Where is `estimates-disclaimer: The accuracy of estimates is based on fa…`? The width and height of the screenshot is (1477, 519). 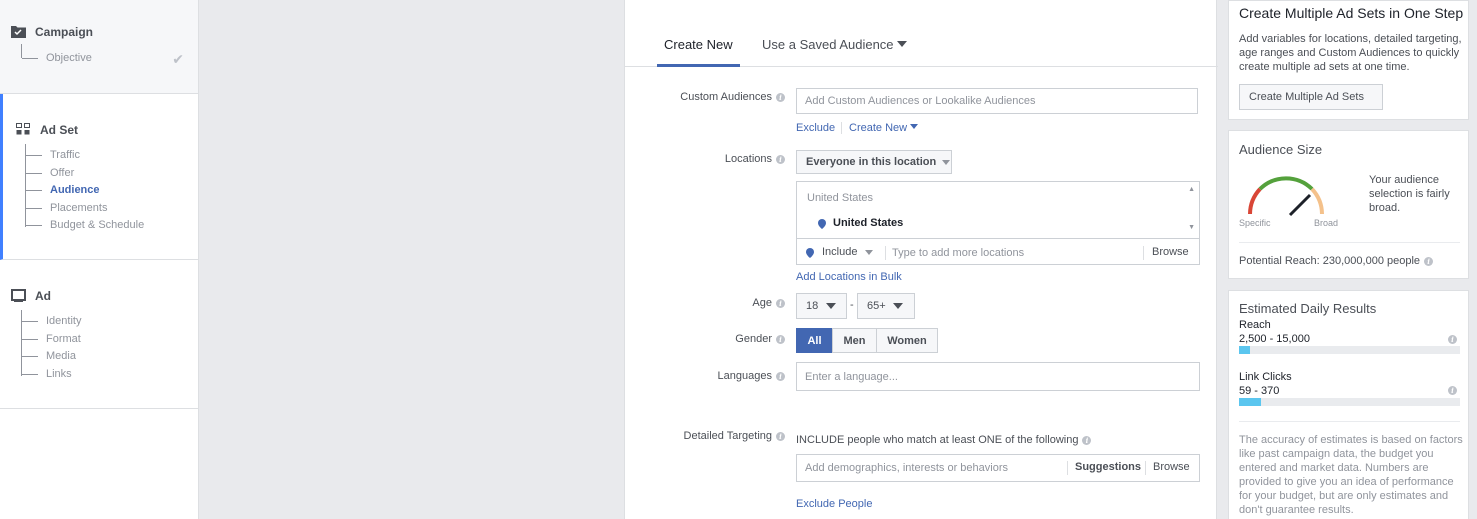
estimates-disclaimer: The accuracy of estimates is based on fa… is located at coordinates (1351, 475).